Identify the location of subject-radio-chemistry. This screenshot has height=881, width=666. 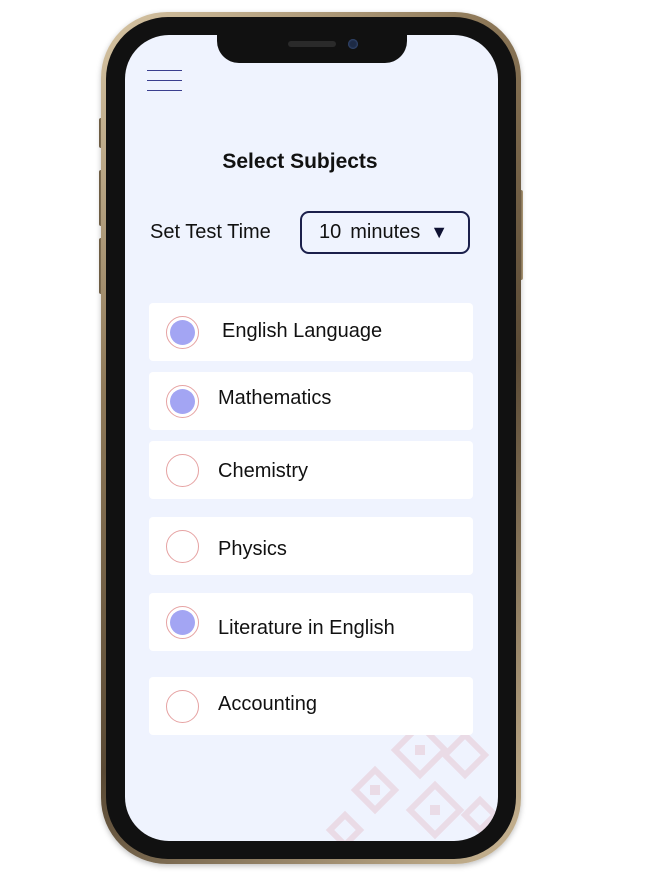
(182, 470).